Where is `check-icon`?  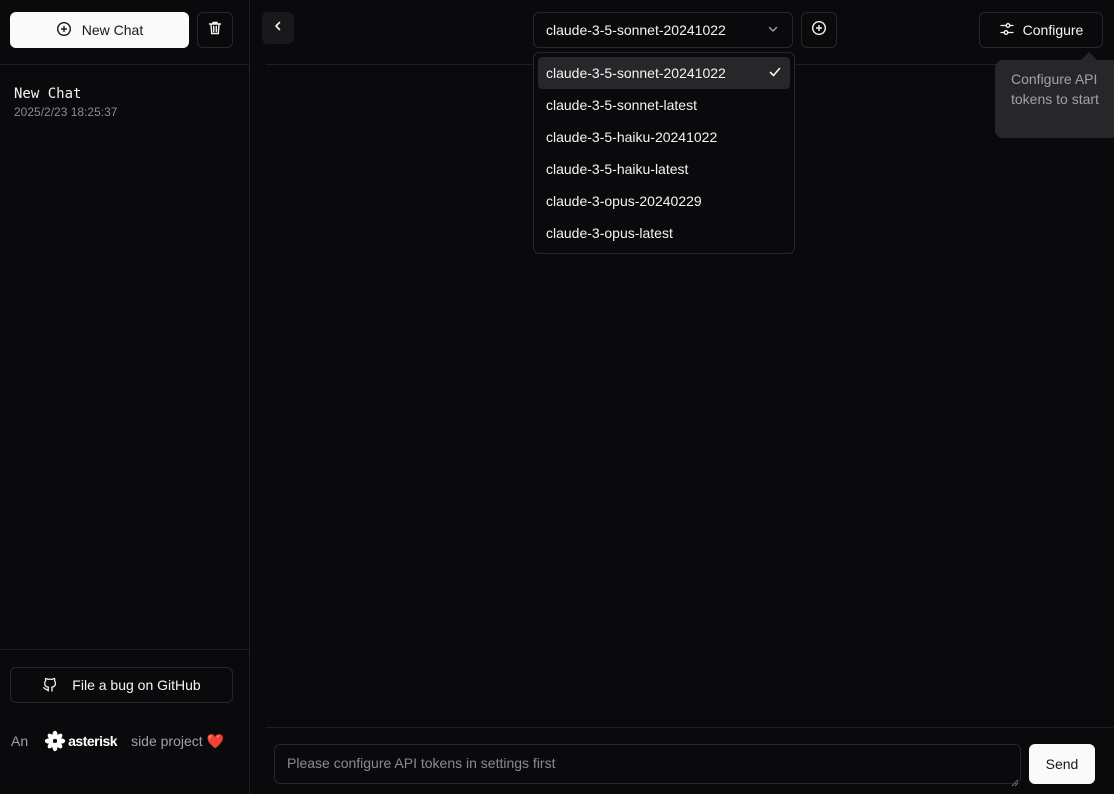 check-icon is located at coordinates (775, 73).